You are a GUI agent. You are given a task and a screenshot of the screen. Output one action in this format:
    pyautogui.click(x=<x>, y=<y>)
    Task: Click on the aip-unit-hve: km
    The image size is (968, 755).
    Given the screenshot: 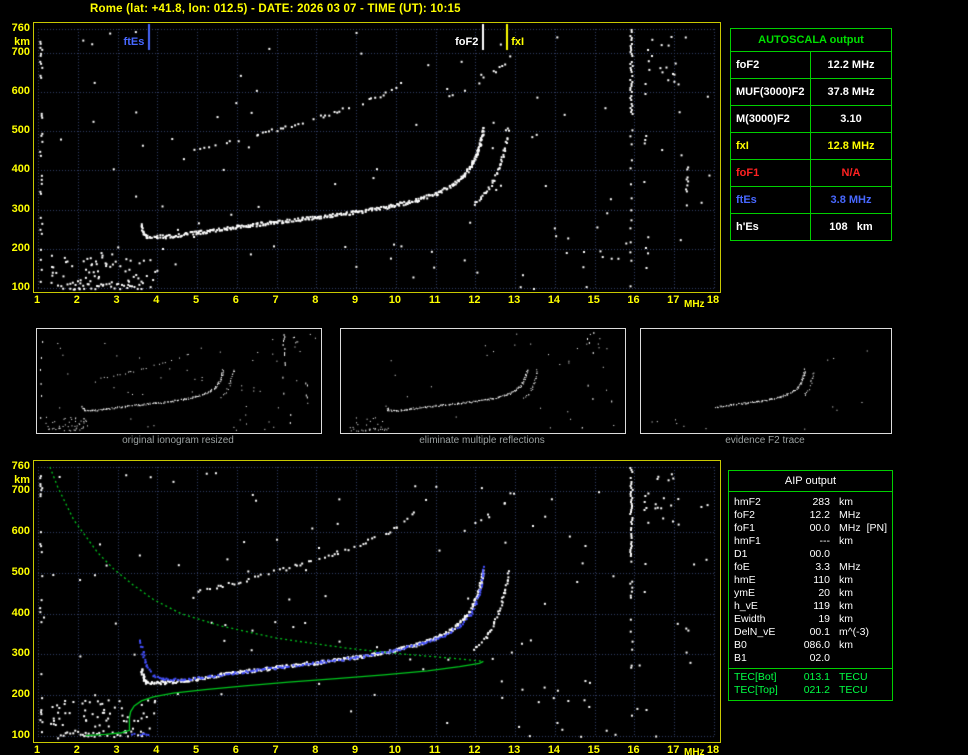 What is the action you would take?
    pyautogui.click(x=846, y=606)
    